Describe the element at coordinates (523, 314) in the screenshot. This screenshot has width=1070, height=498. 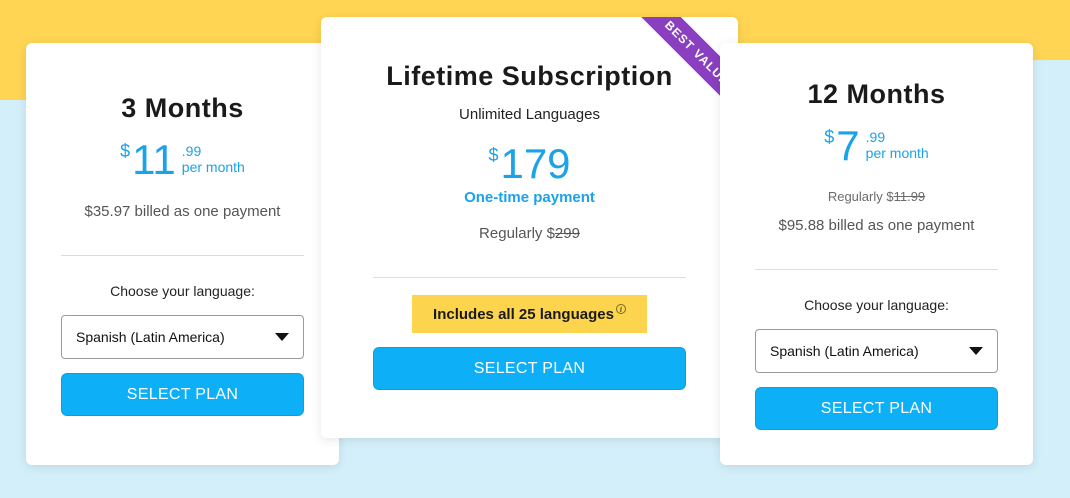
I see `includes-text: Includes all 25 languages` at that location.